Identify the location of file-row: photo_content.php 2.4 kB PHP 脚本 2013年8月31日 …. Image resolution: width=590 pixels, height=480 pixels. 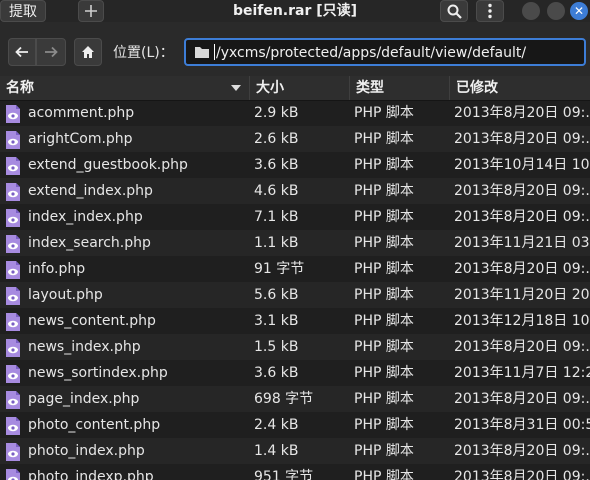
(295, 425).